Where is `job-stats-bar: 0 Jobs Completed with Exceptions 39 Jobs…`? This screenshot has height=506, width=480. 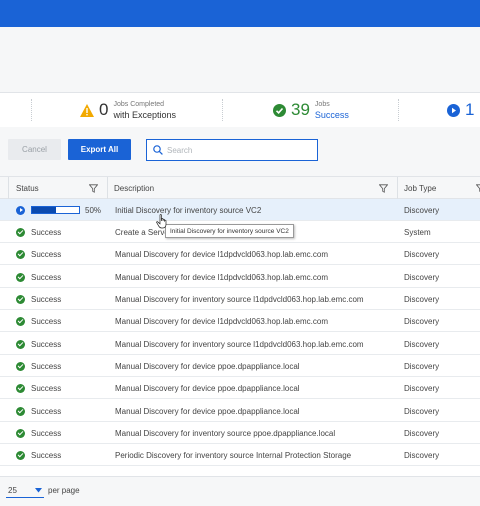
job-stats-bar: 0 Jobs Completed with Exceptions 39 Jobs… is located at coordinates (240, 110).